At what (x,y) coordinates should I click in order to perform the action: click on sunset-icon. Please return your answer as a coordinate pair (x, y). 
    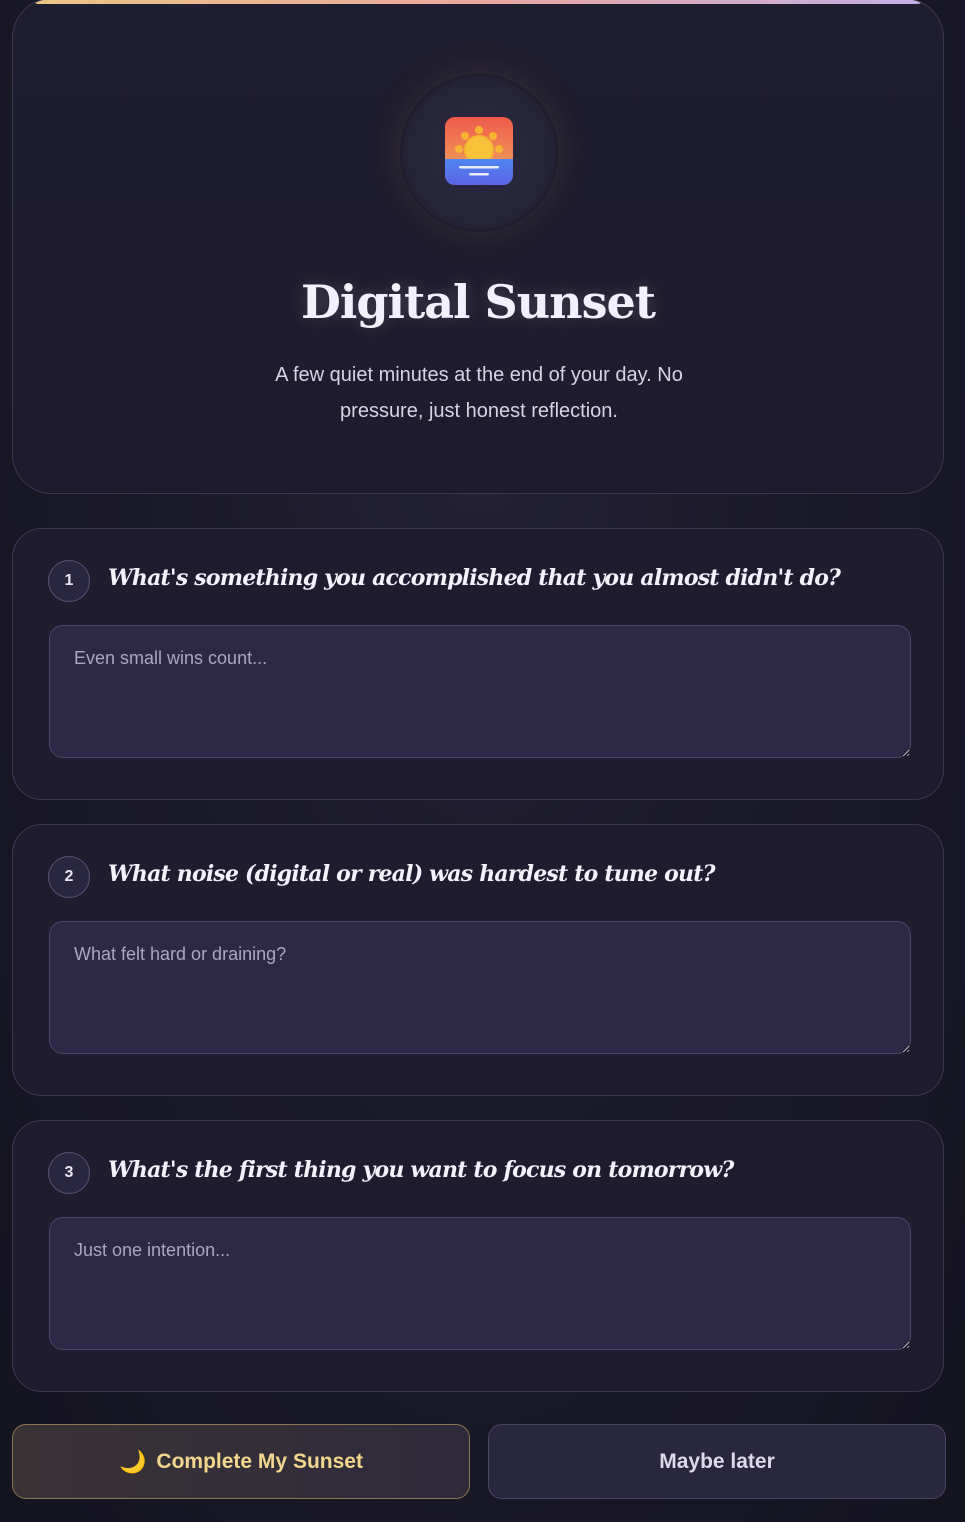
    Looking at the image, I should click on (479, 151).